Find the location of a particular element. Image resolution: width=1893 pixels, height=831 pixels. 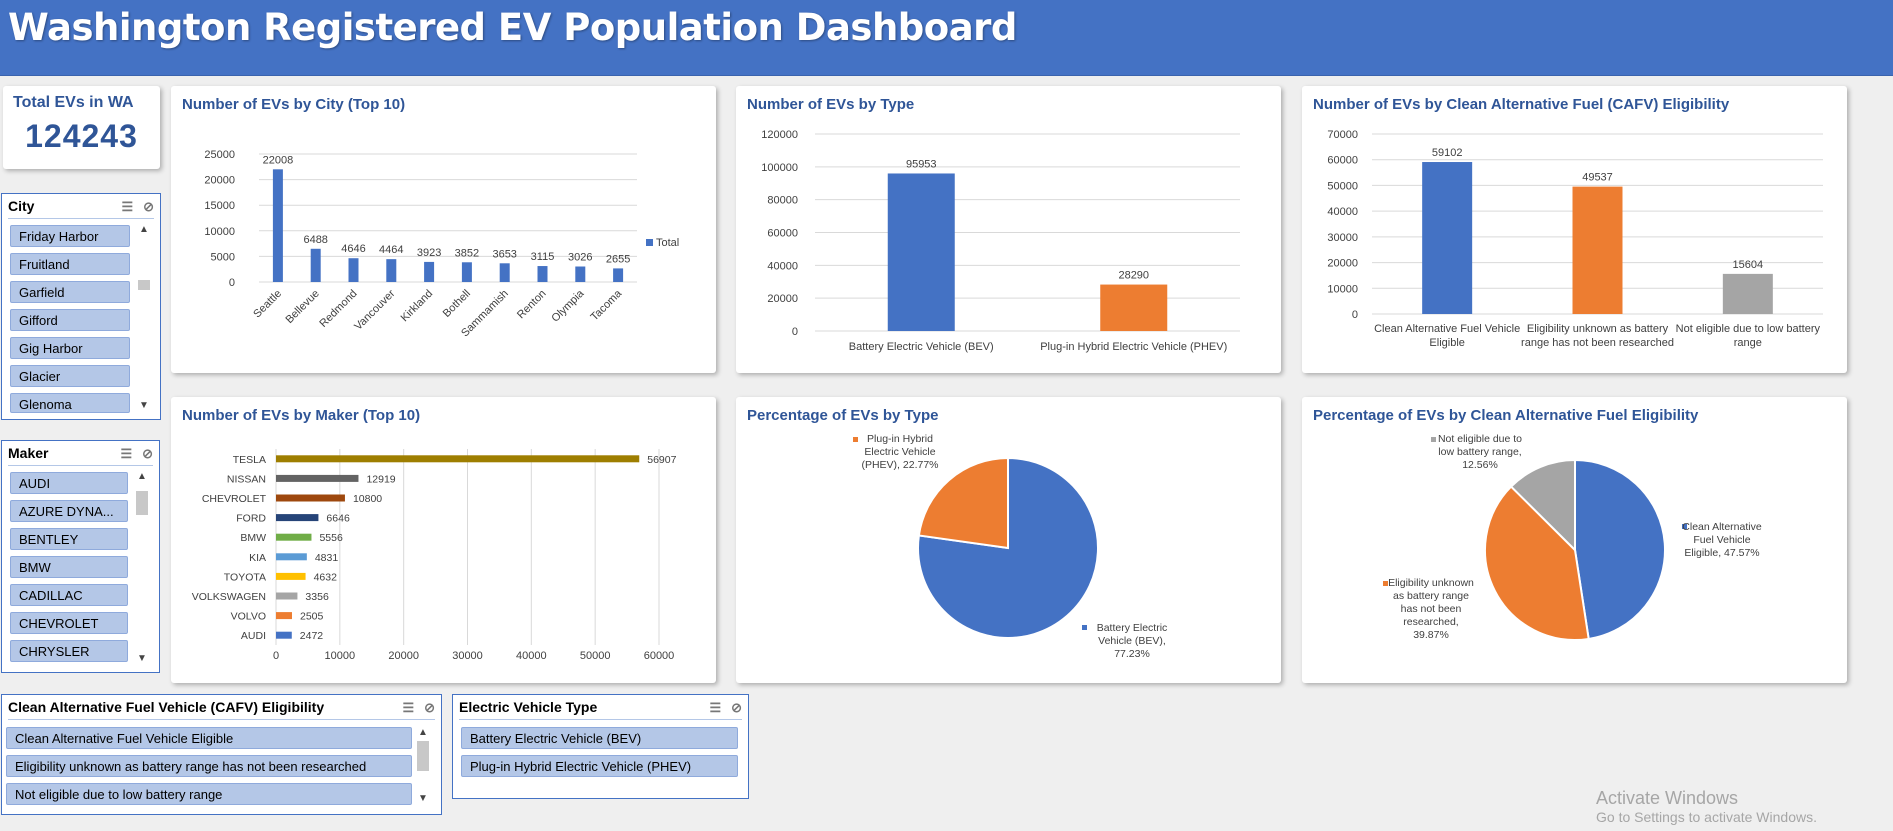

x-tick-label: 40000 is located at coordinates (531, 656).